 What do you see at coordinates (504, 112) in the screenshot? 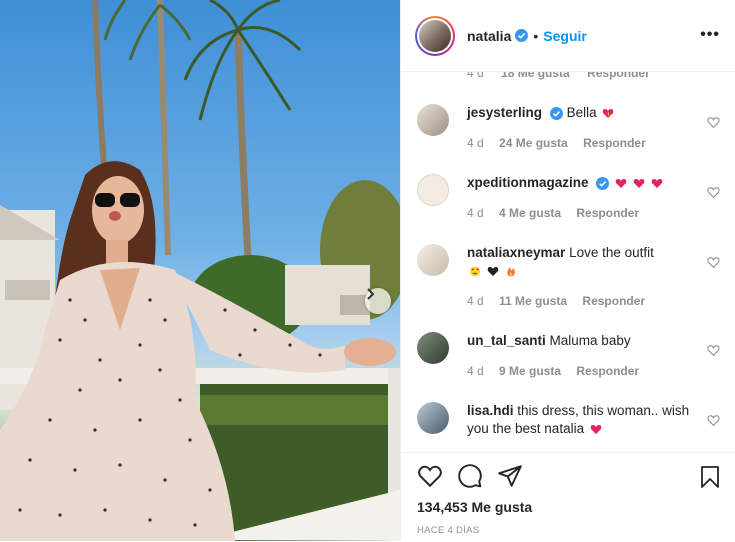
I see `comment-username: jesysterling` at bounding box center [504, 112].